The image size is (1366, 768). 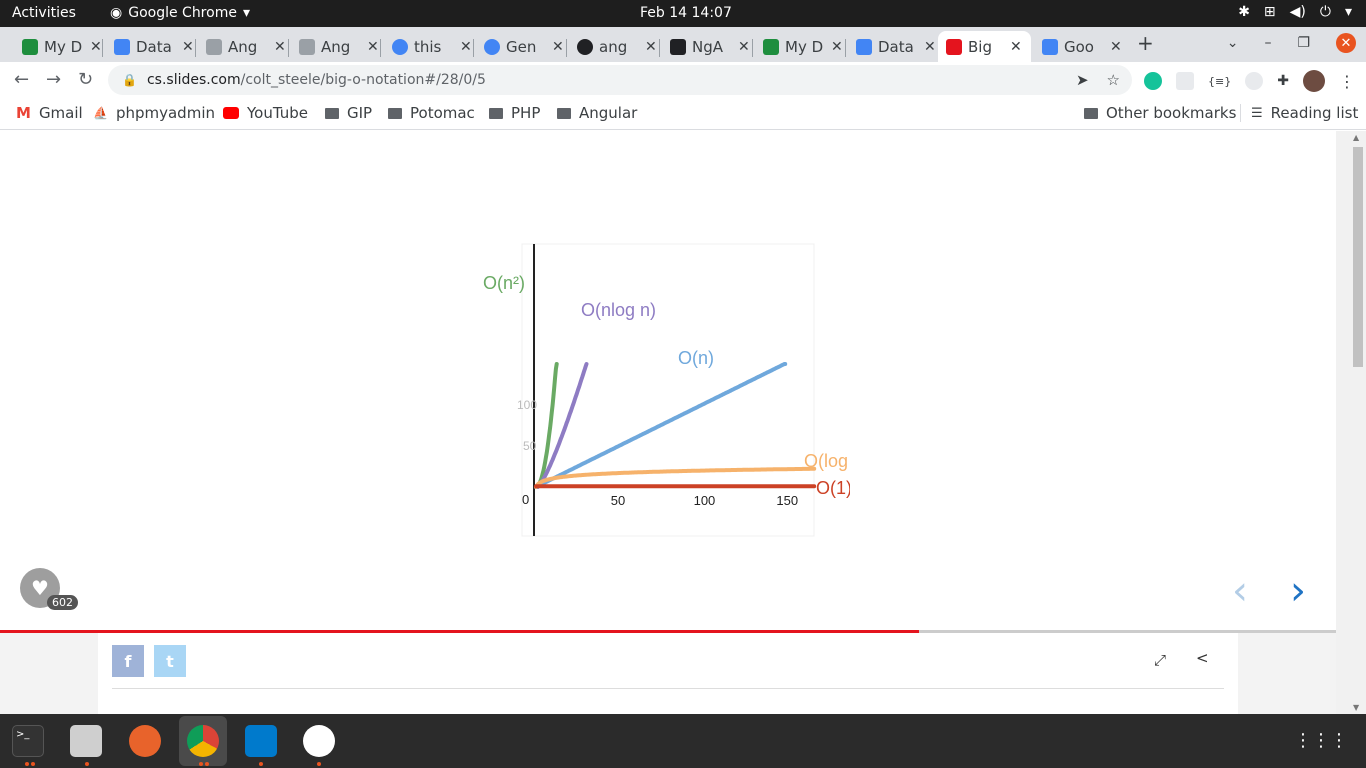 I want to click on bookmark-label: Other bookmarks, so click(x=1171, y=113).